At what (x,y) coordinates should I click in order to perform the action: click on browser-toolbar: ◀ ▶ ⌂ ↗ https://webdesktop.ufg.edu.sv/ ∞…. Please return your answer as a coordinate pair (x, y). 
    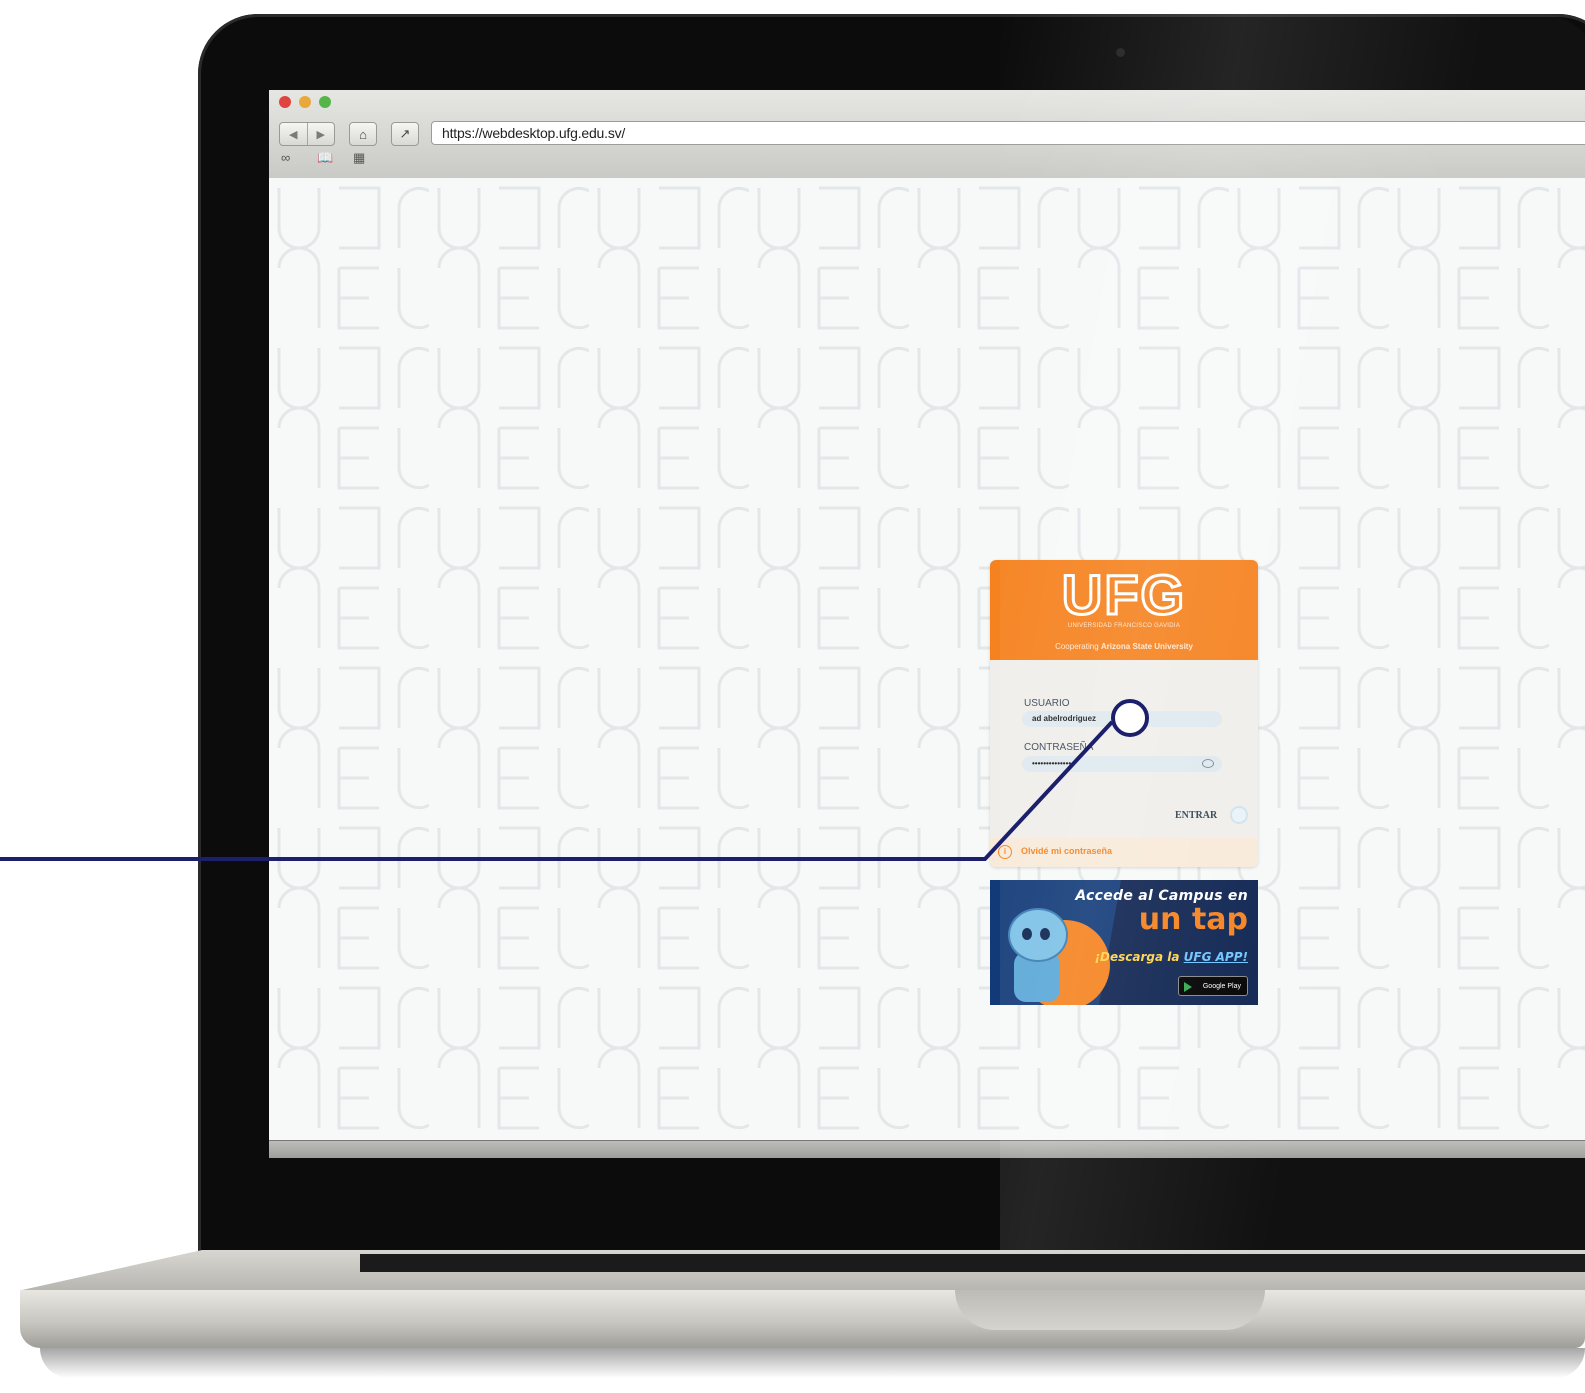
    Looking at the image, I should click on (927, 134).